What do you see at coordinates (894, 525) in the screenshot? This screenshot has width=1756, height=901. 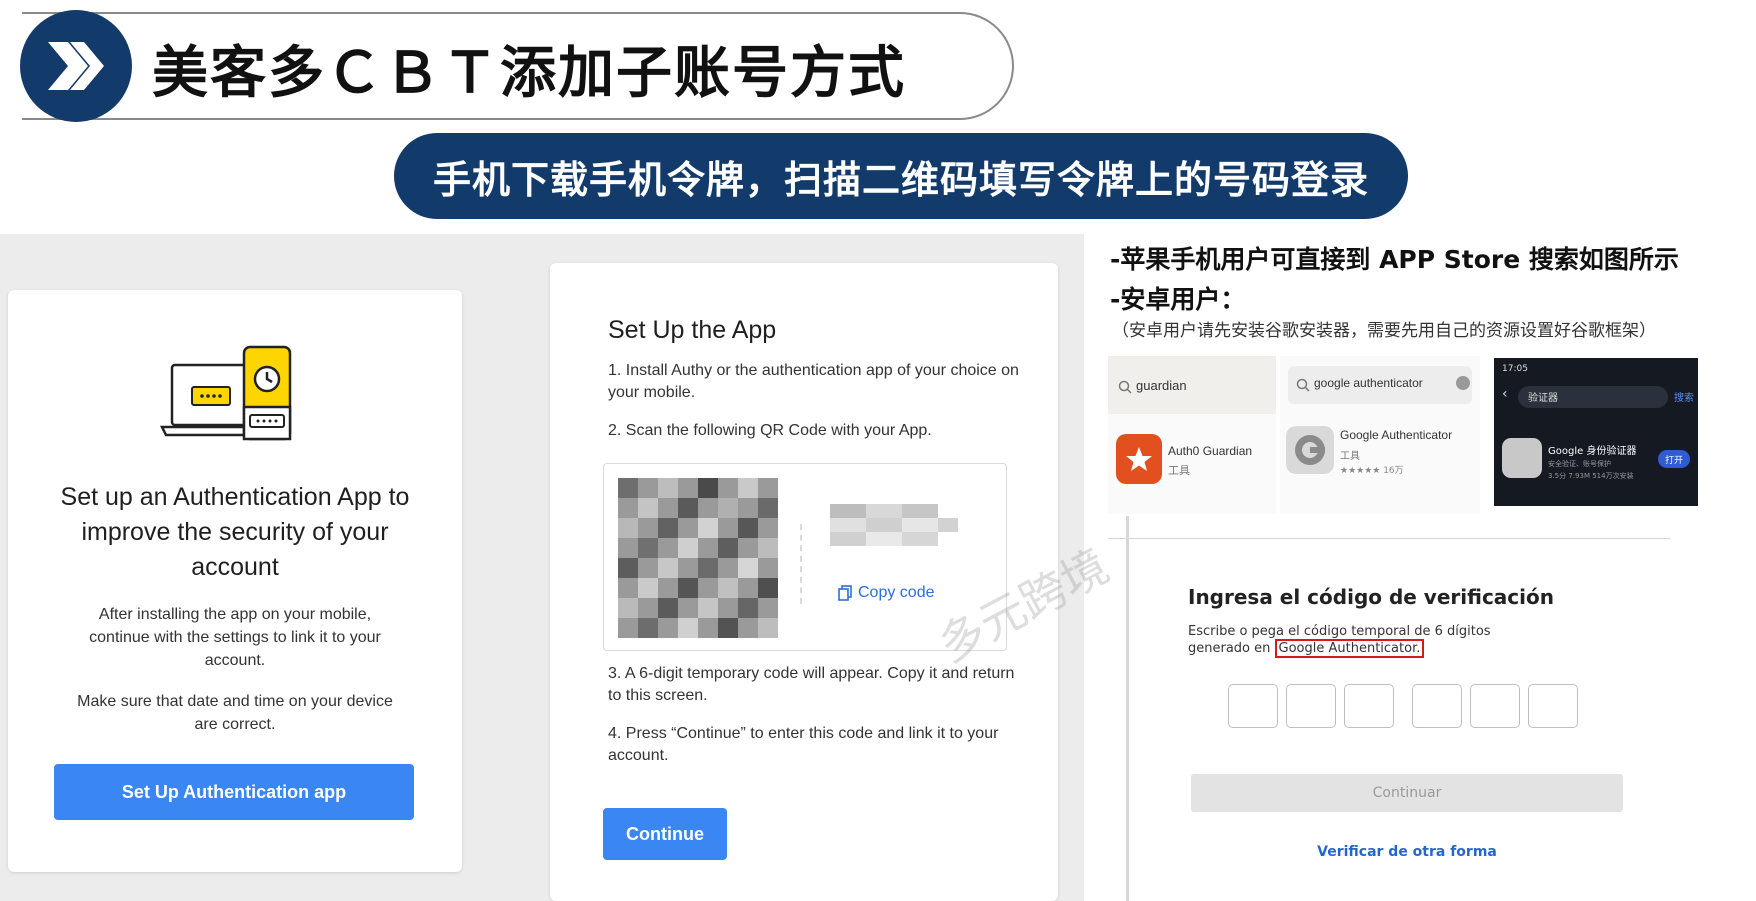 I see `redacted-secret-key` at bounding box center [894, 525].